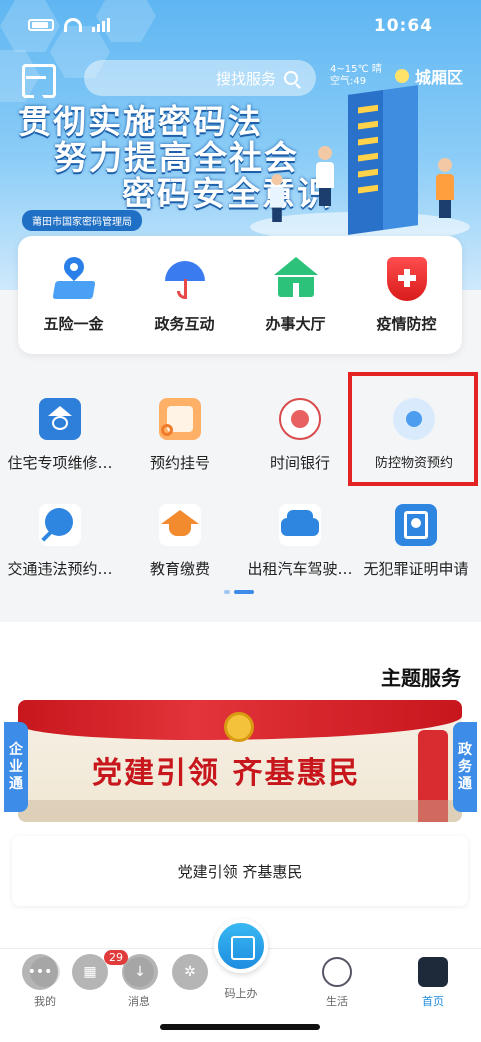 The width and height of the screenshot is (481, 1042). Describe the element at coordinates (45, 1001) in the screenshot. I see `nav-label: 我的` at that location.